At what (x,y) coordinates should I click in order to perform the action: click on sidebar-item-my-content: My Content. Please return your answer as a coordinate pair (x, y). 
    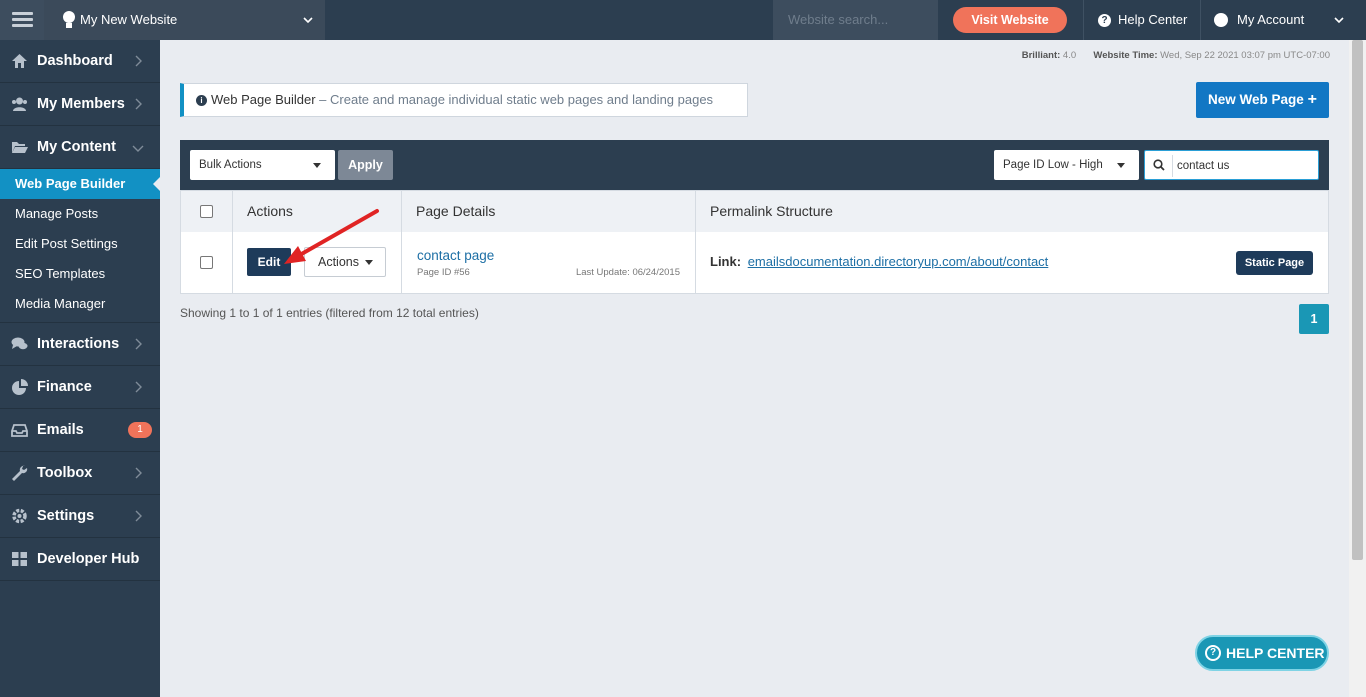
    Looking at the image, I should click on (80, 147).